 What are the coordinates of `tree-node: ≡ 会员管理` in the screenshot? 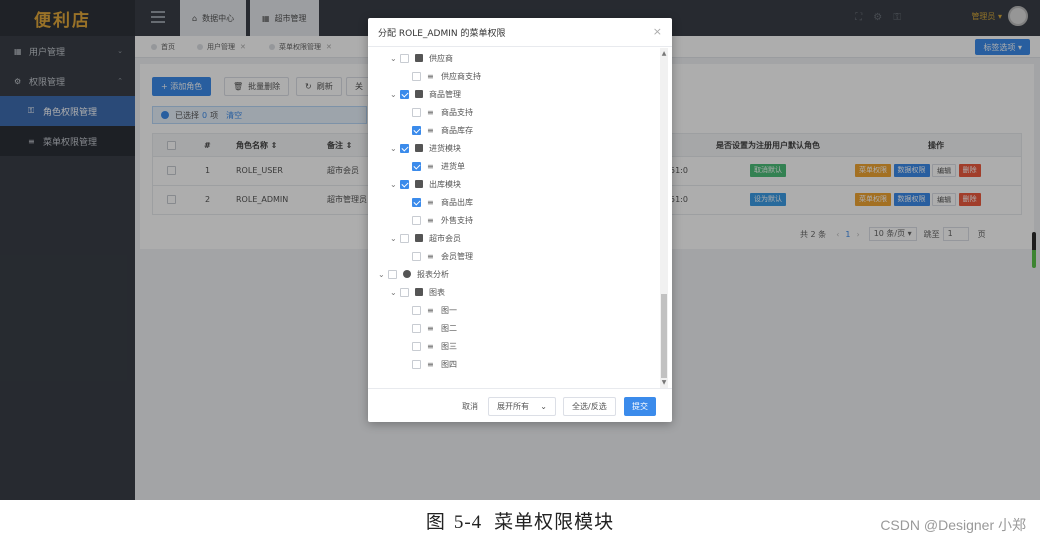 It's located at (442, 256).